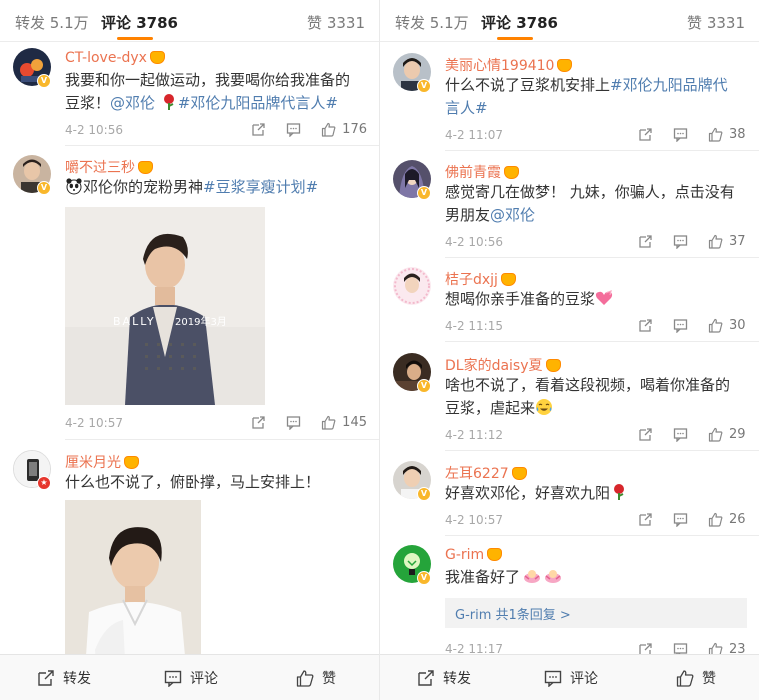 The image size is (759, 700). What do you see at coordinates (593, 577) in the screenshot?
I see `comment-text: 我准备好了` at bounding box center [593, 577].